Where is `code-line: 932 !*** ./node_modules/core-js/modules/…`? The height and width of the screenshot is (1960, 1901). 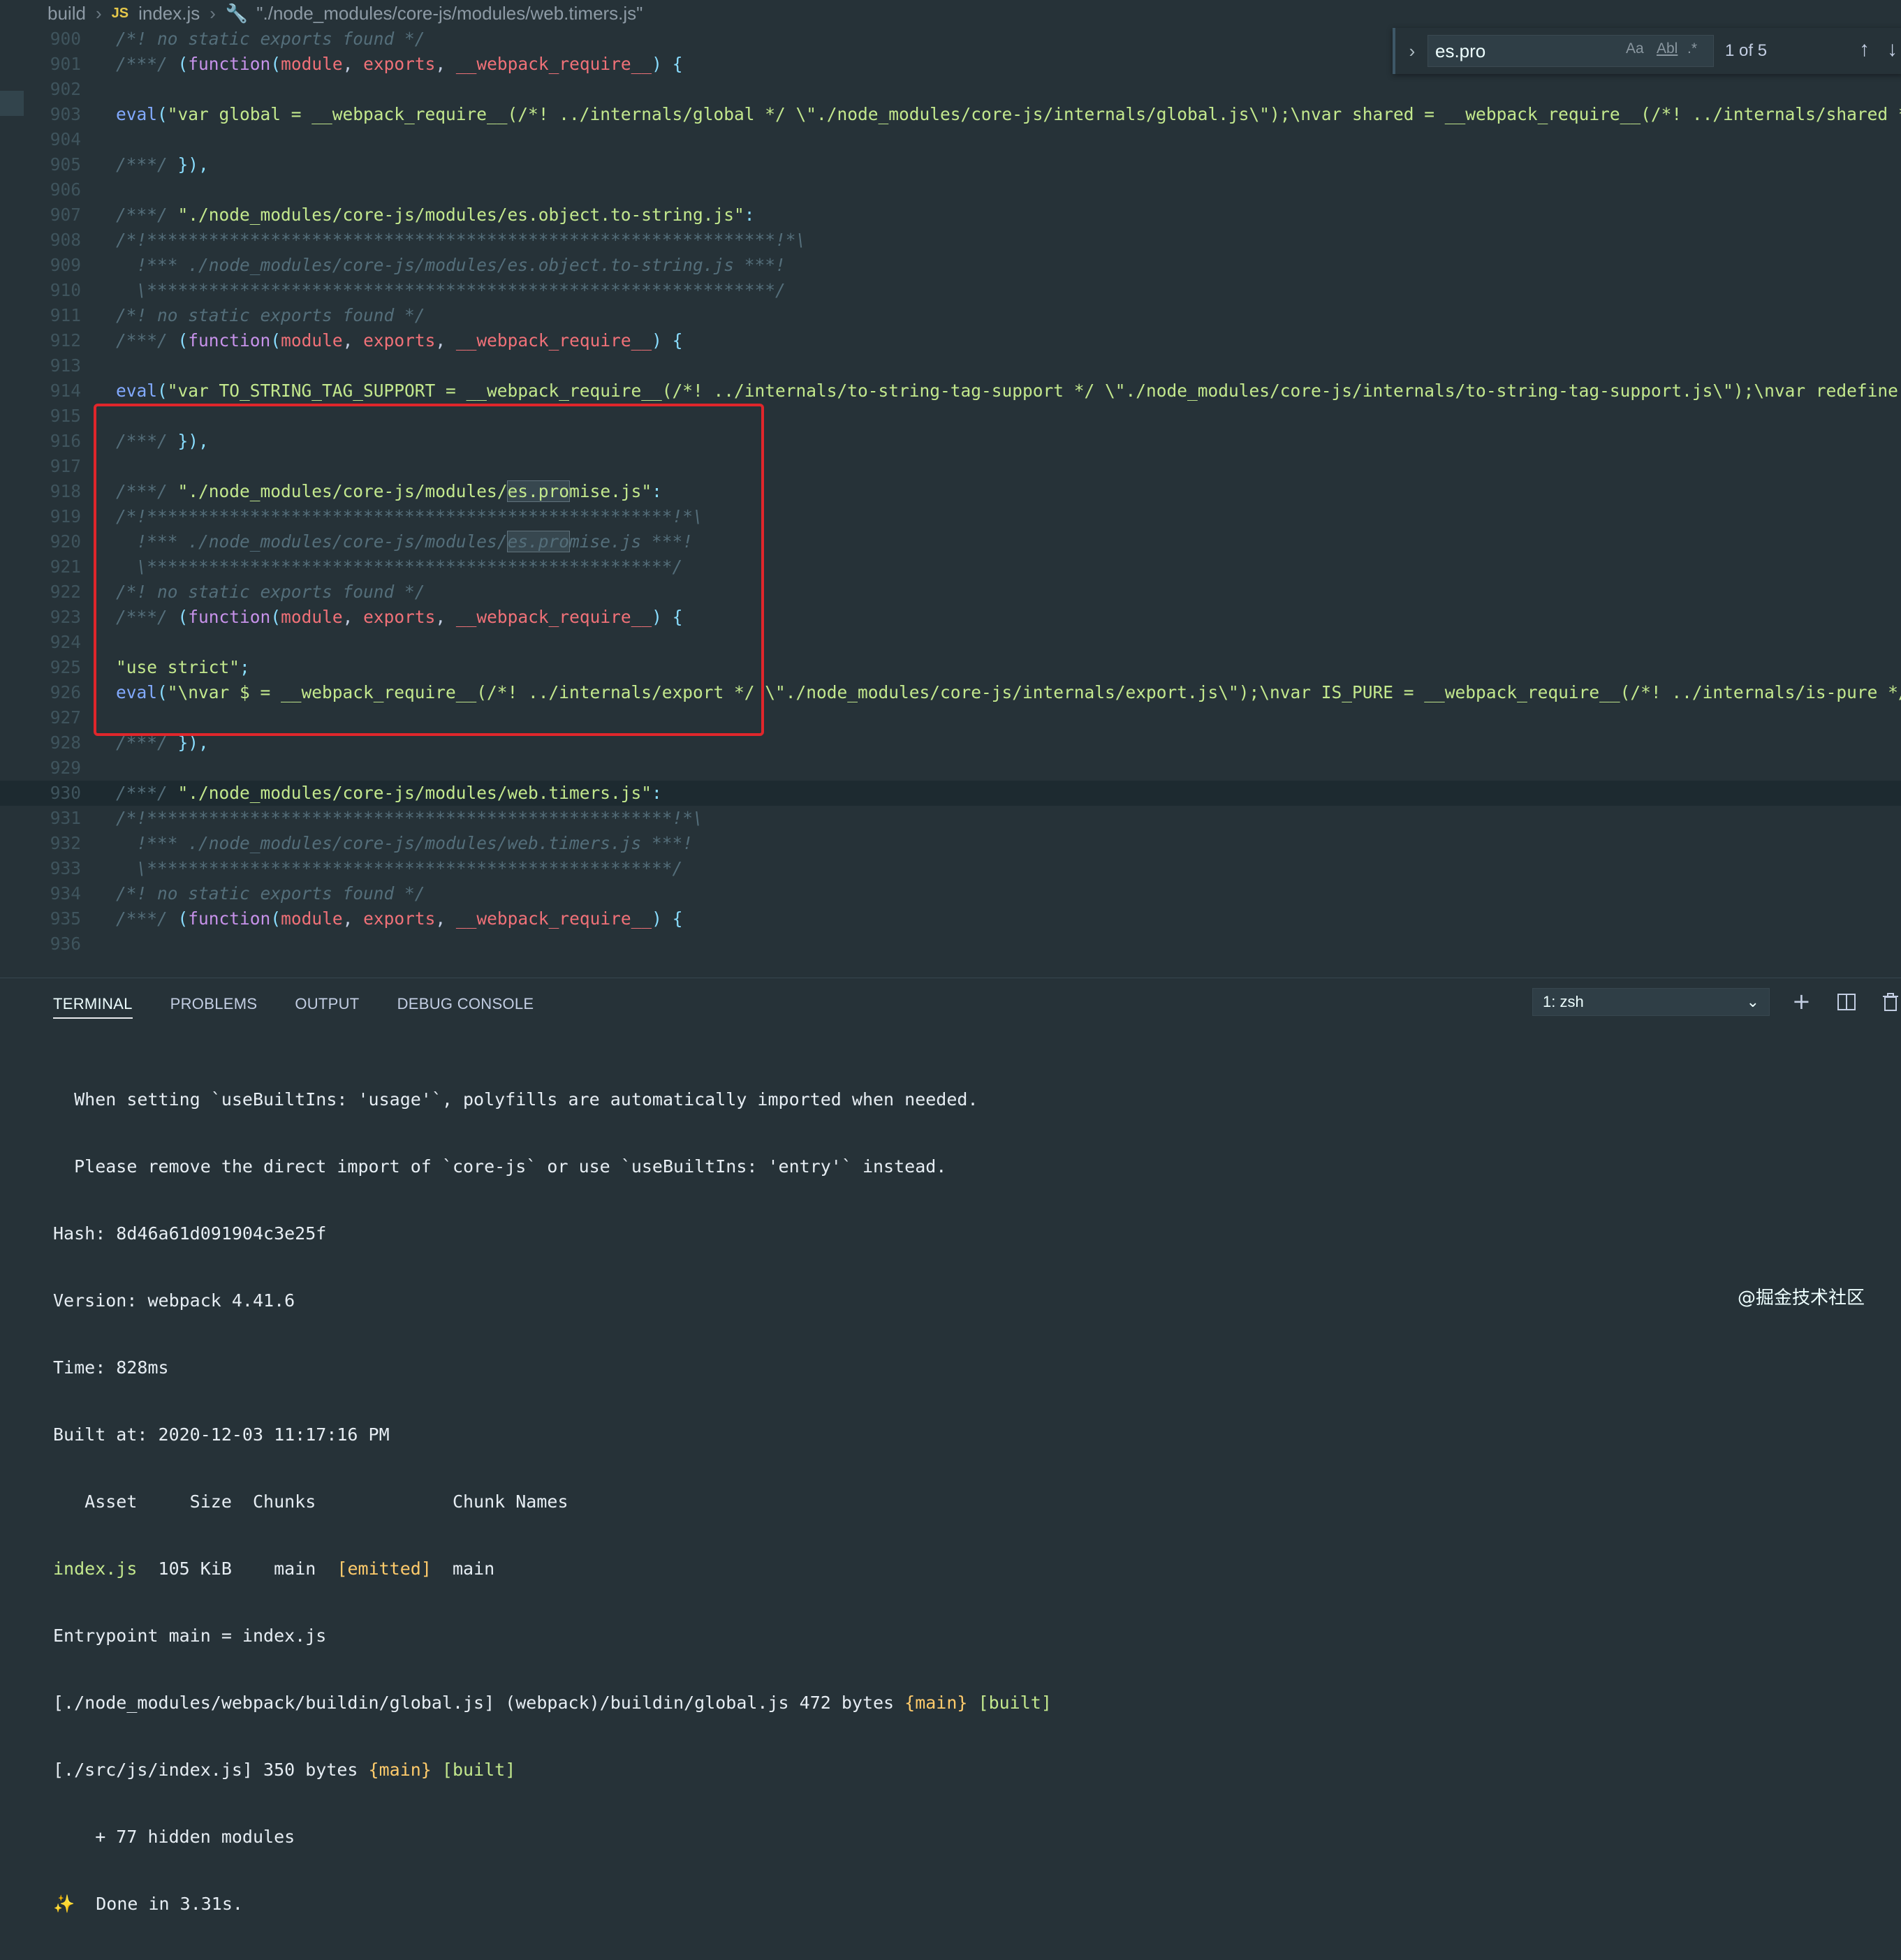
code-line: 932 !*** ./node_modules/core-js/modules/… is located at coordinates (950, 844).